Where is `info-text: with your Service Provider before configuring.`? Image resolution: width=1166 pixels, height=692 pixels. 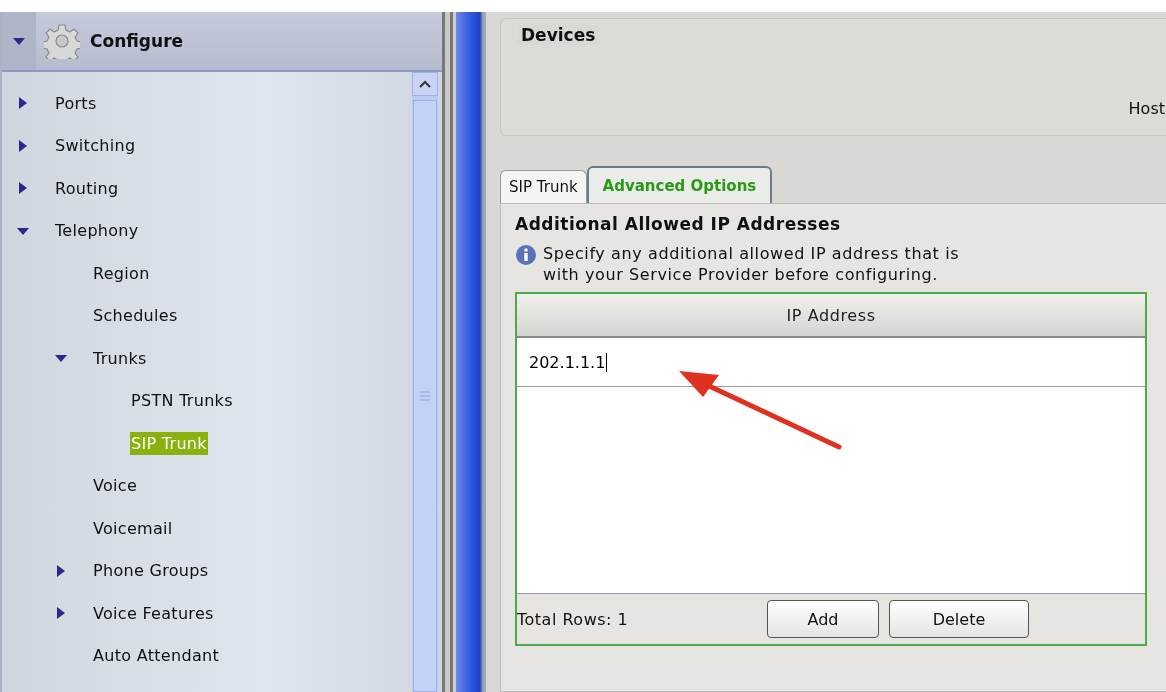 info-text: with your Service Provider before configuring. is located at coordinates (741, 274).